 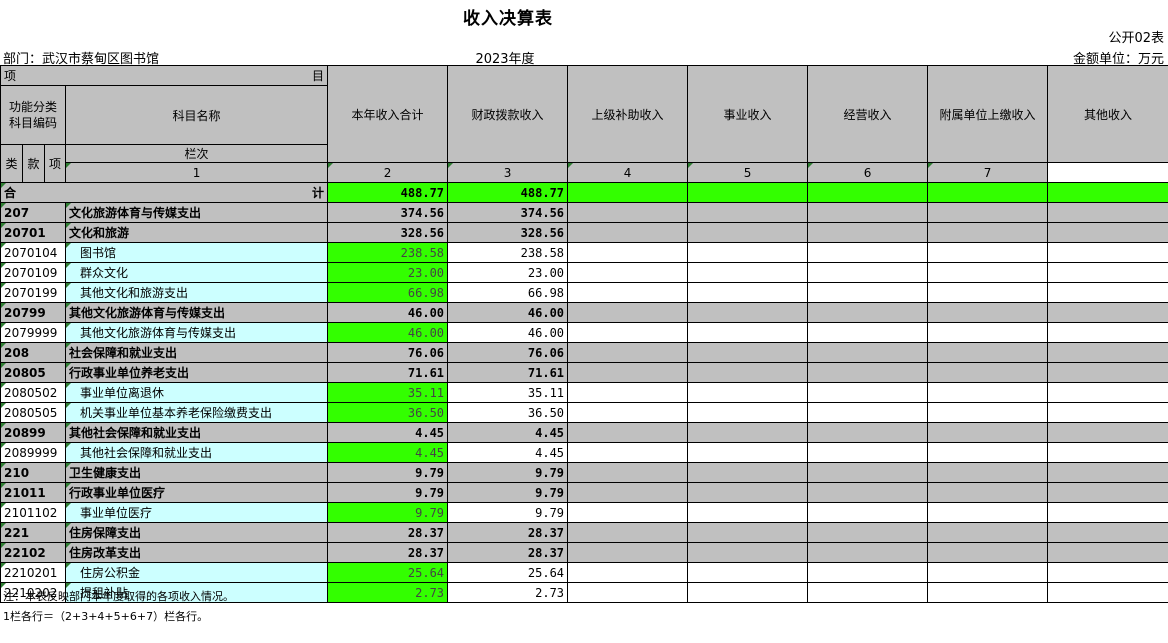 What do you see at coordinates (196, 372) in the screenshot?
I see `row-name: 行政事业单位养老支出` at bounding box center [196, 372].